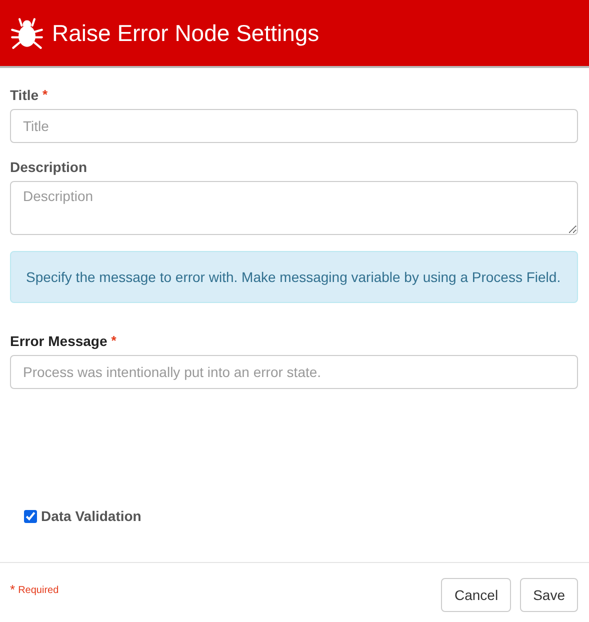  What do you see at coordinates (91, 516) in the screenshot?
I see `checkbox-label: Data Validation` at bounding box center [91, 516].